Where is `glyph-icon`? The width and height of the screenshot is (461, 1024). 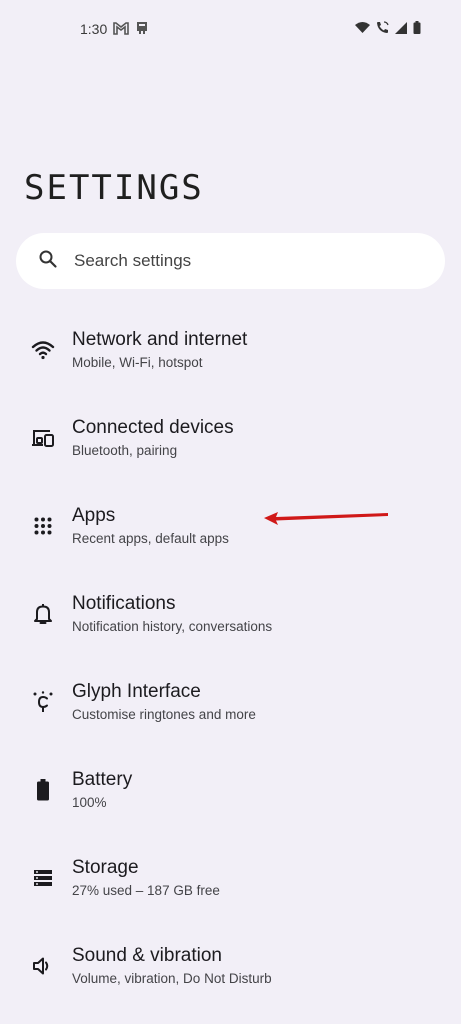 glyph-icon is located at coordinates (43, 702).